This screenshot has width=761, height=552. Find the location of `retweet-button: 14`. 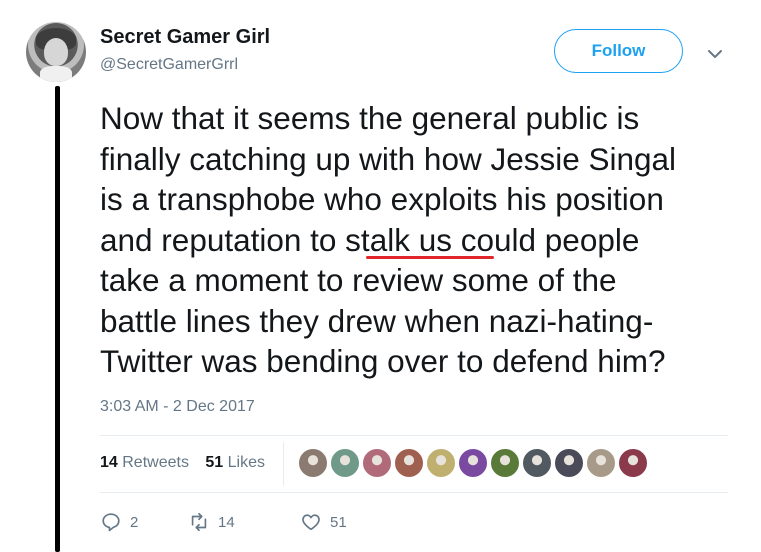

retweet-button: 14 is located at coordinates (244, 522).